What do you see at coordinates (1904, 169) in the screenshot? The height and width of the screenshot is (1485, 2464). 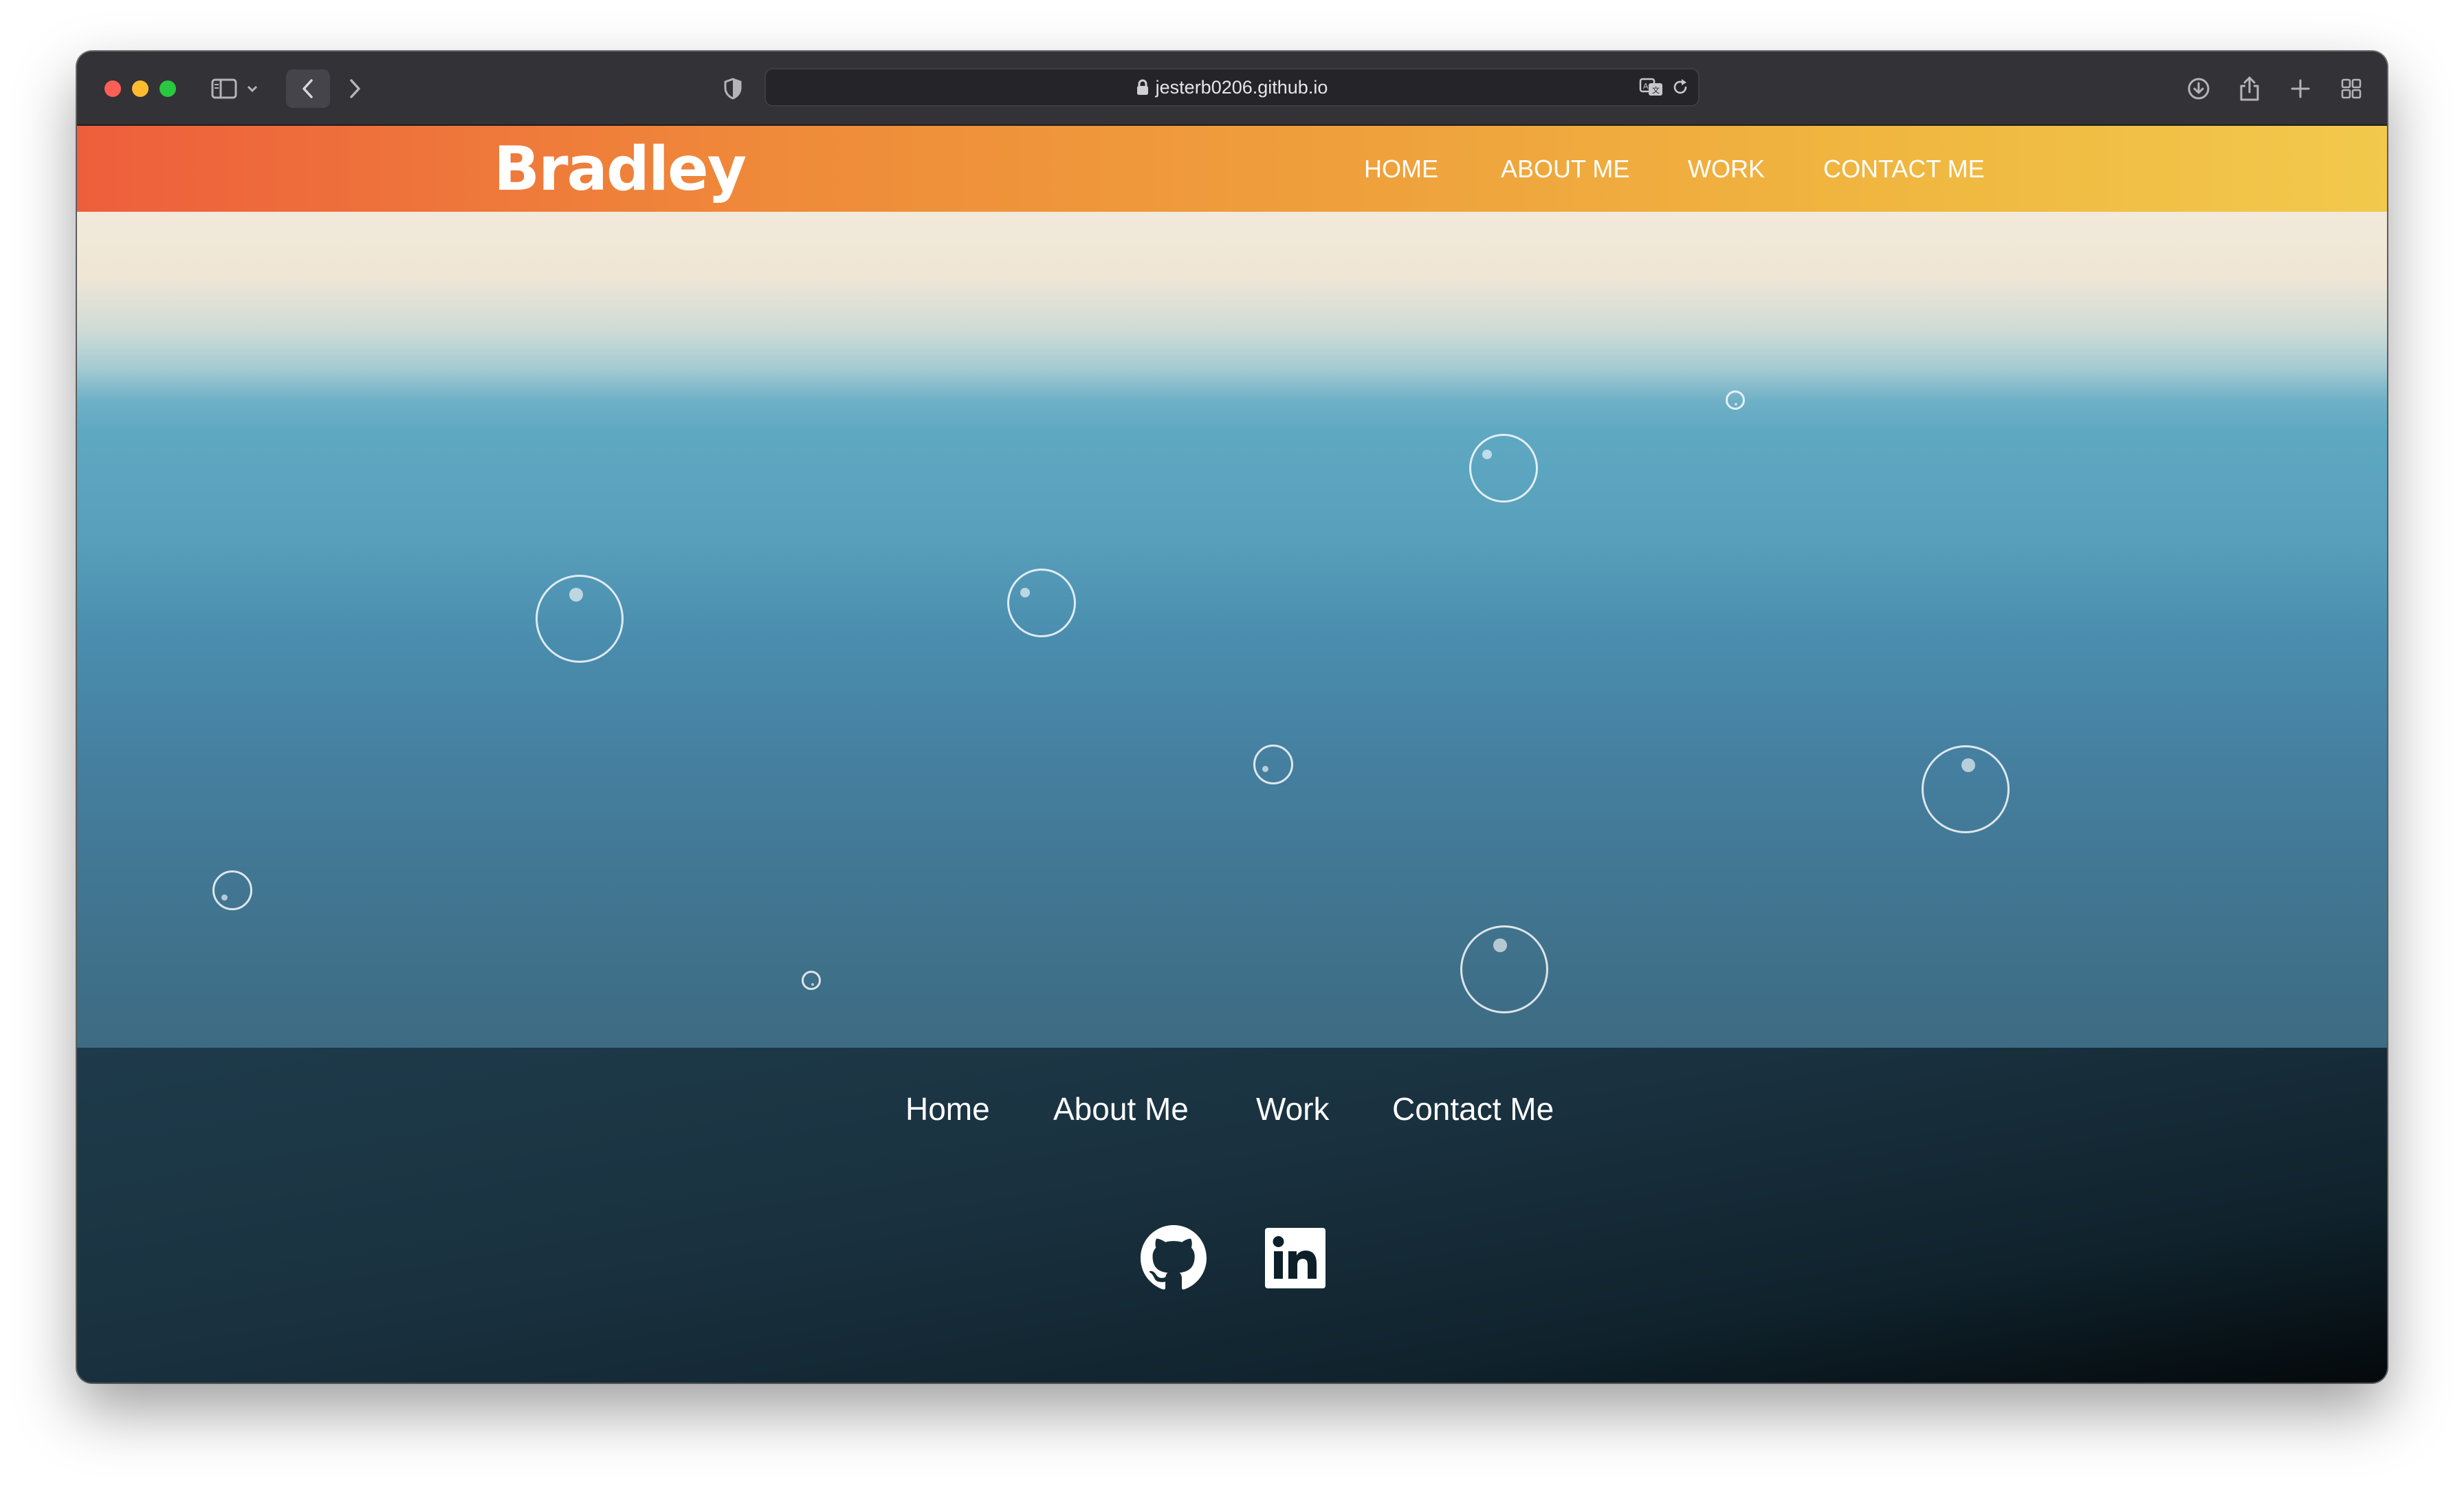 I see `nav-link-contact-me: CONTACT ME` at bounding box center [1904, 169].